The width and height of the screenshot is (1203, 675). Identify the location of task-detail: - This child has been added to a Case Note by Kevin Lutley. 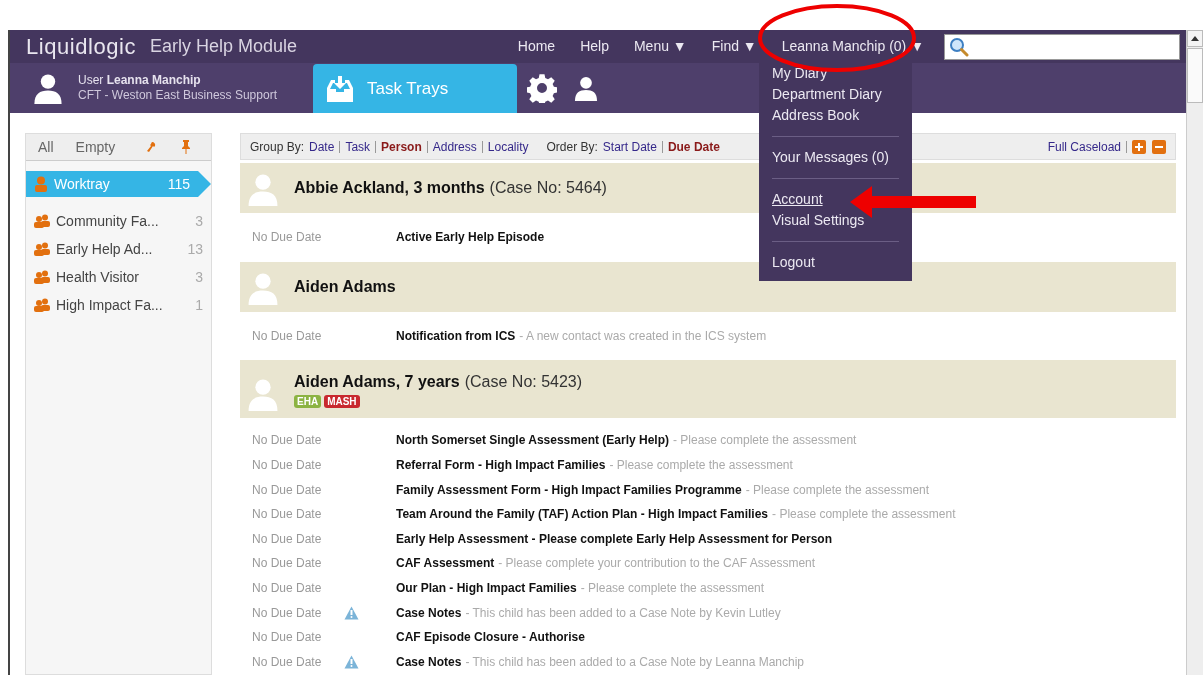
(623, 613).